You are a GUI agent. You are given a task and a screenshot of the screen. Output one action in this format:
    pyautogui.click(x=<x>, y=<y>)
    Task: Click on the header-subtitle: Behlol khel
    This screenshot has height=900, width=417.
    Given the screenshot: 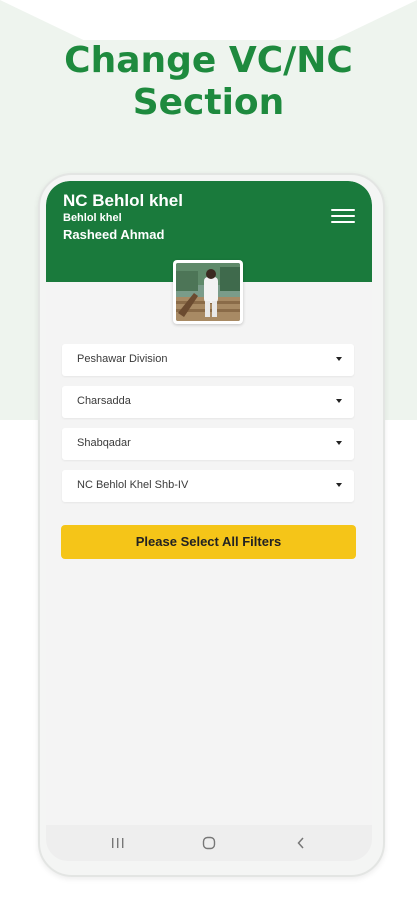 What is the action you would take?
    pyautogui.click(x=92, y=218)
    